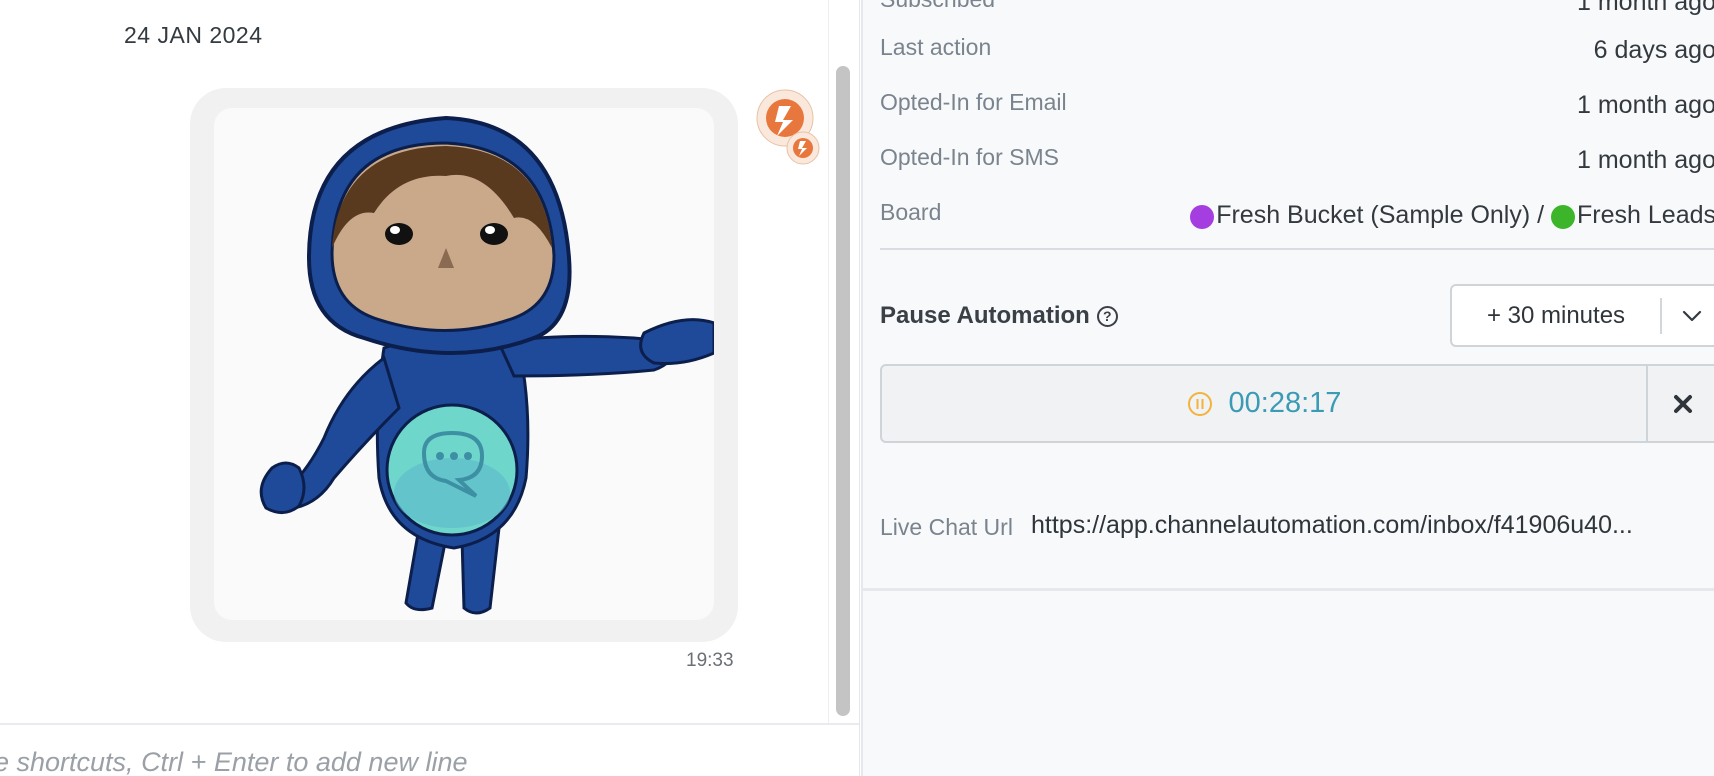  I want to click on message-time: 19:33, so click(710, 660).